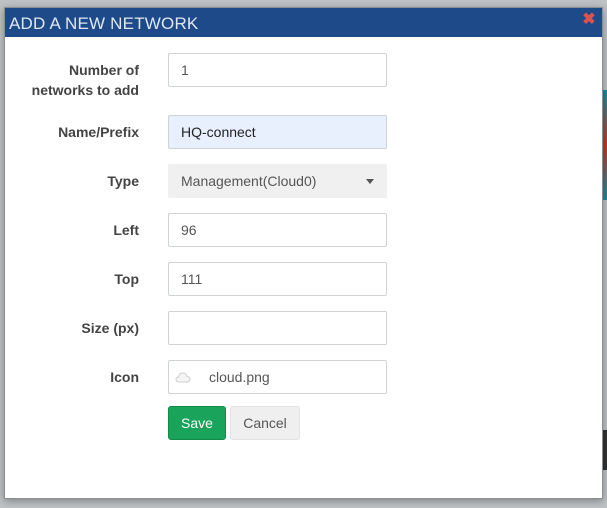  What do you see at coordinates (197, 423) in the screenshot?
I see `save-button: Save` at bounding box center [197, 423].